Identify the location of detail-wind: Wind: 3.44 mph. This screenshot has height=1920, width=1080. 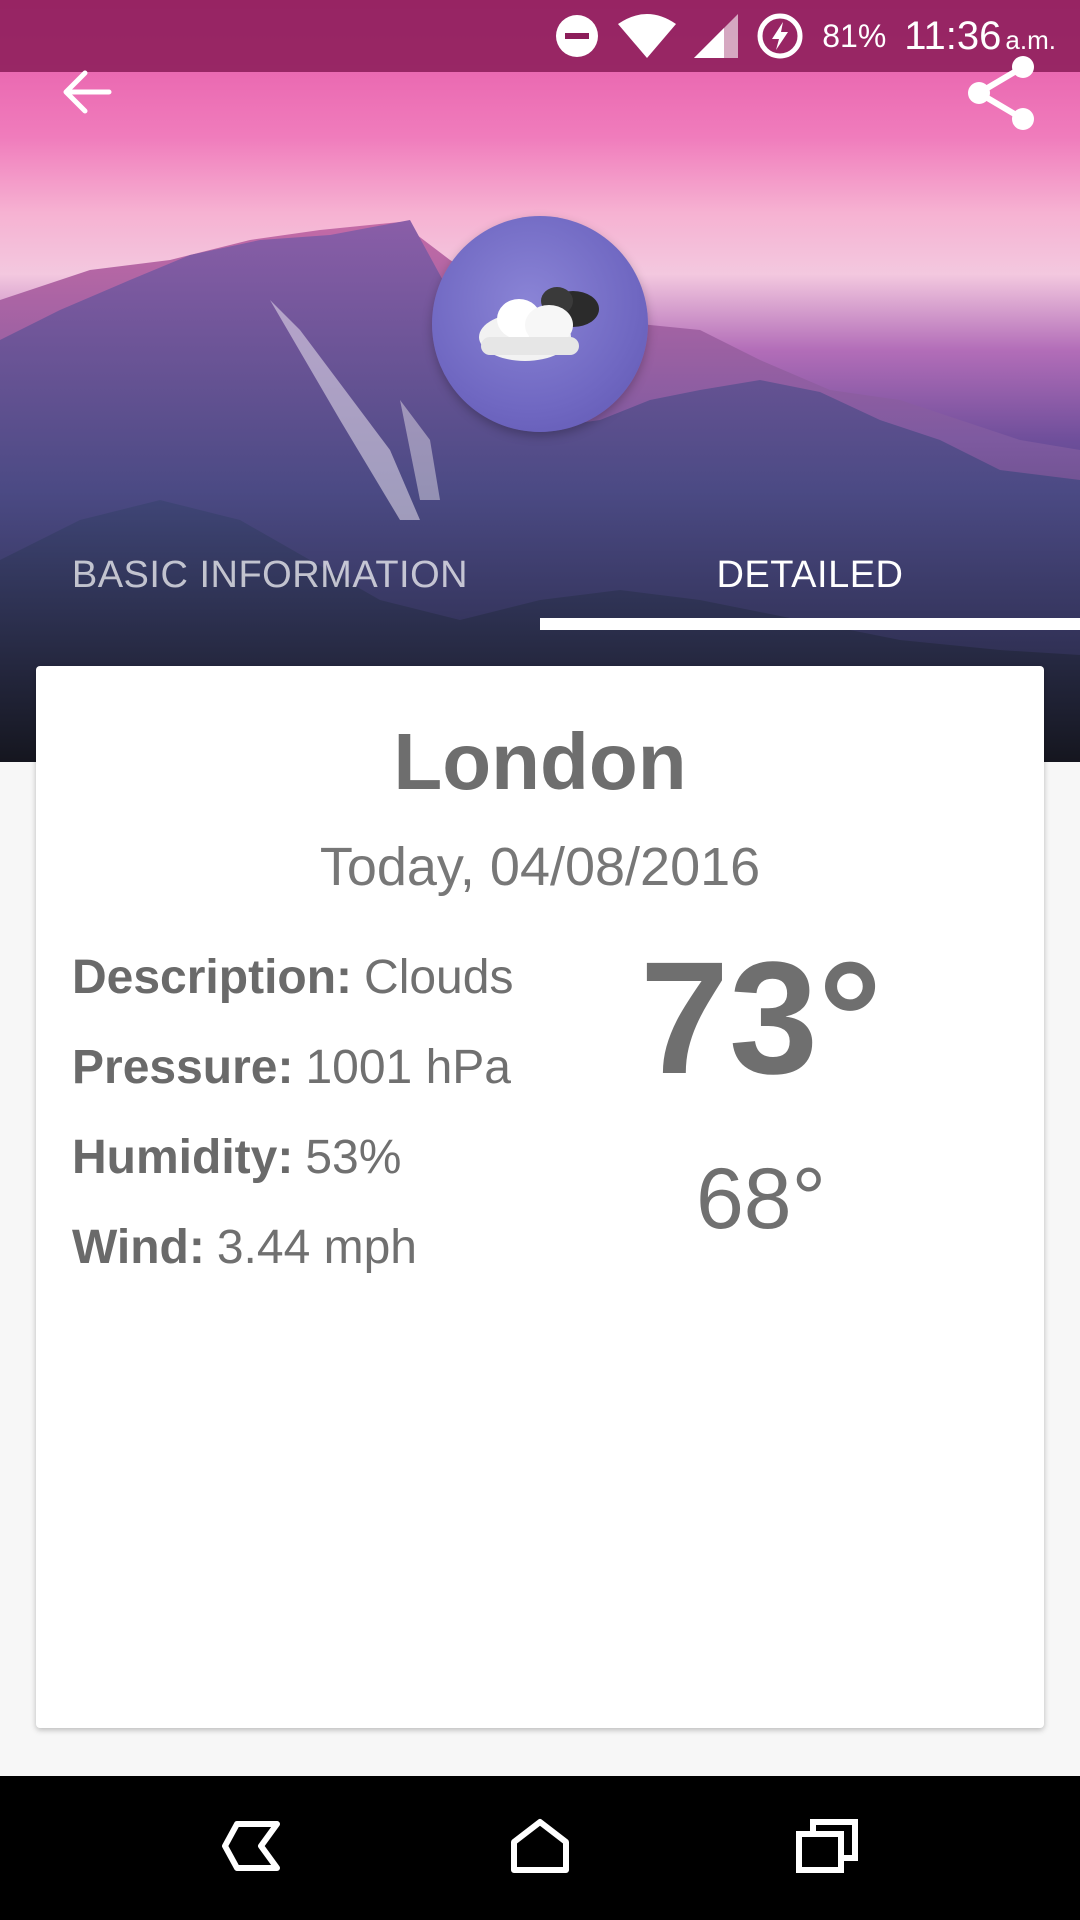
(332, 1247).